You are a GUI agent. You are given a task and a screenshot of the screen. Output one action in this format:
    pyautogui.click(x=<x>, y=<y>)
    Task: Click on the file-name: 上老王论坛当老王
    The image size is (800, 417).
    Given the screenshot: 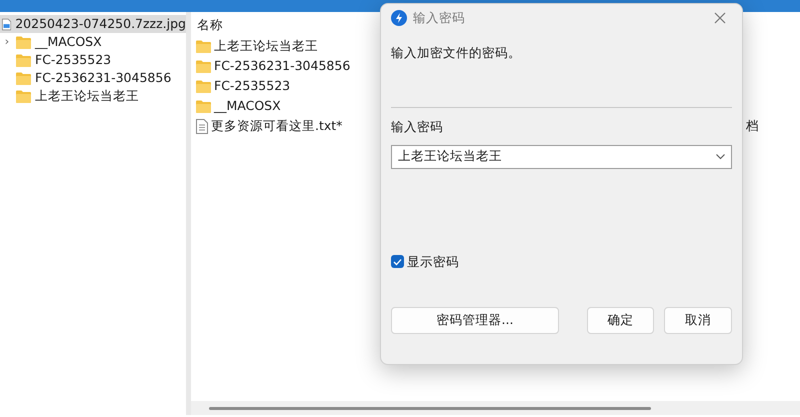 What is the action you would take?
    pyautogui.click(x=266, y=46)
    